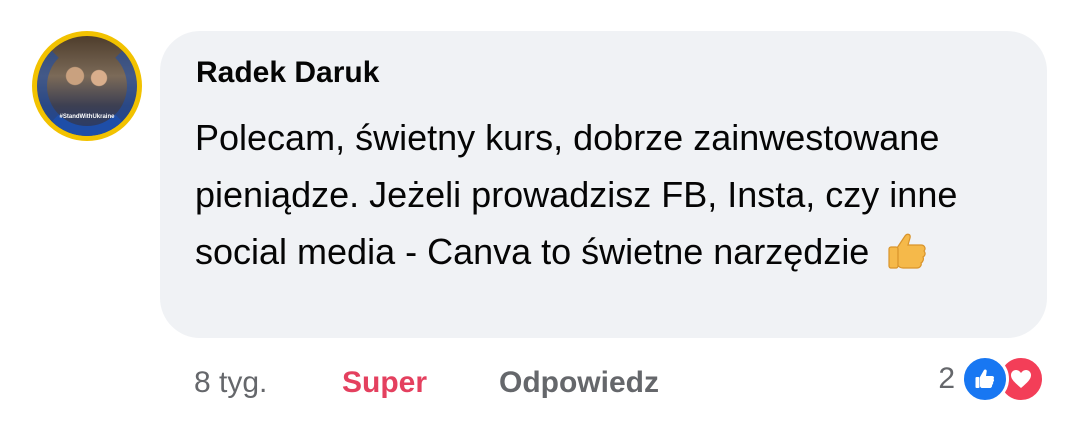 This screenshot has width=1079, height=436. What do you see at coordinates (579, 383) in the screenshot?
I see `reply-button: Odpowiedz` at bounding box center [579, 383].